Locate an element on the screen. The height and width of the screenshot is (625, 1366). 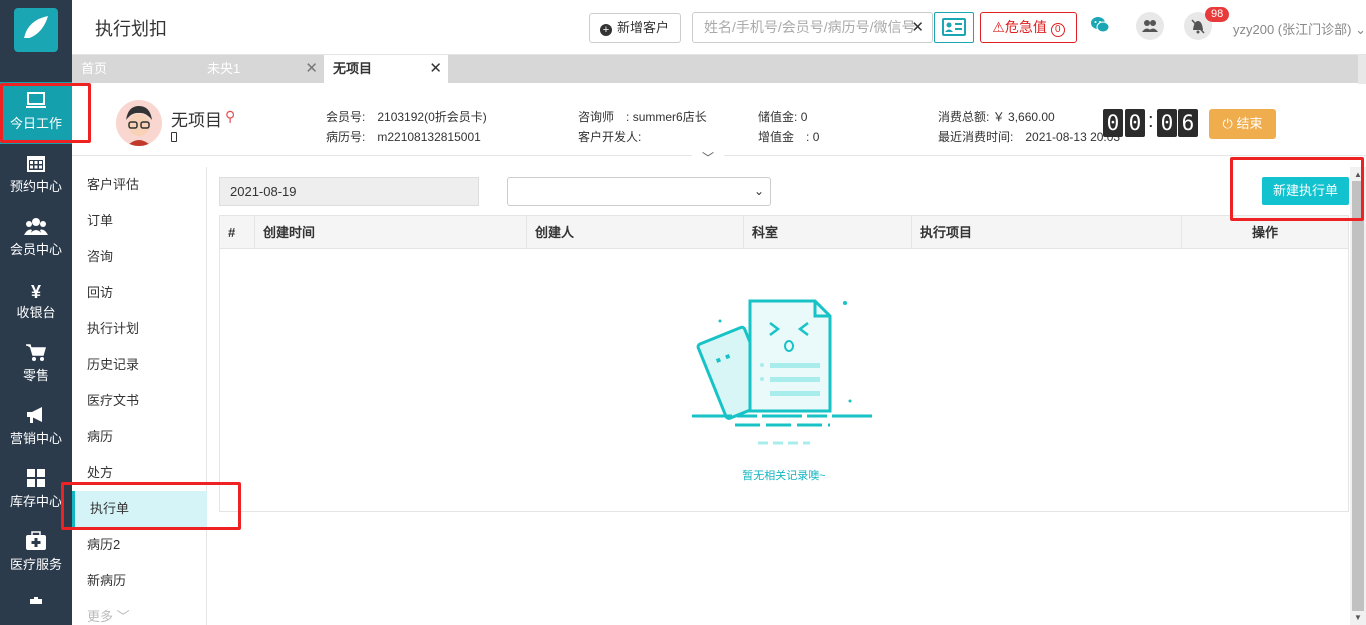
rail-item-label: 零售 is located at coordinates (35, 375).